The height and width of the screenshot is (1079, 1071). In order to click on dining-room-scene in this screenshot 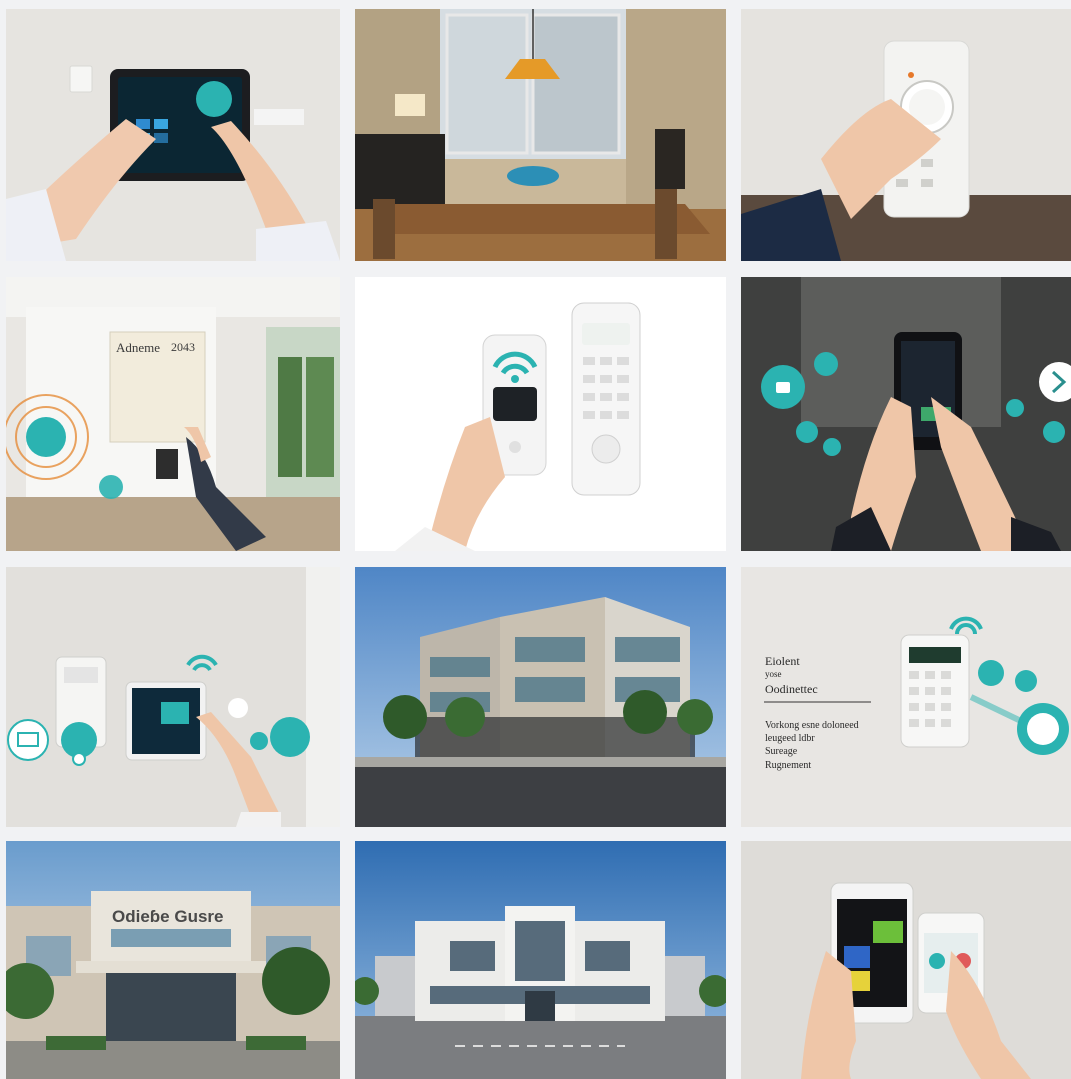, I will do `click(540, 135)`.